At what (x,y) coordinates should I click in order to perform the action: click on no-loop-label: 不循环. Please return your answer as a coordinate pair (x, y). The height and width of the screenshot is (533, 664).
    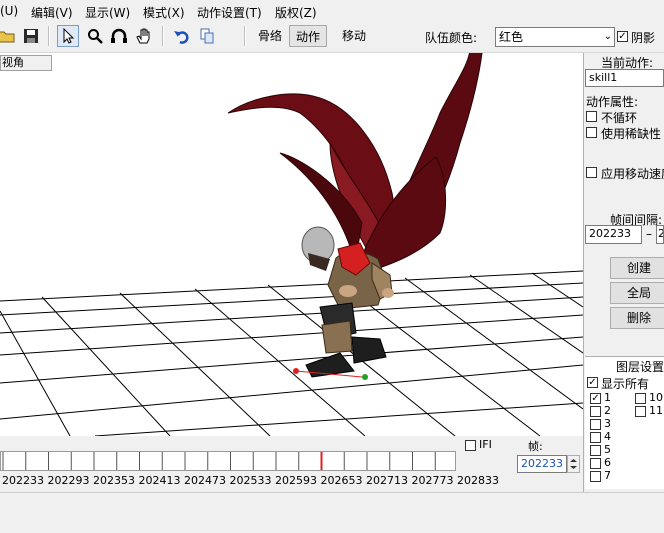
    Looking at the image, I should click on (619, 118).